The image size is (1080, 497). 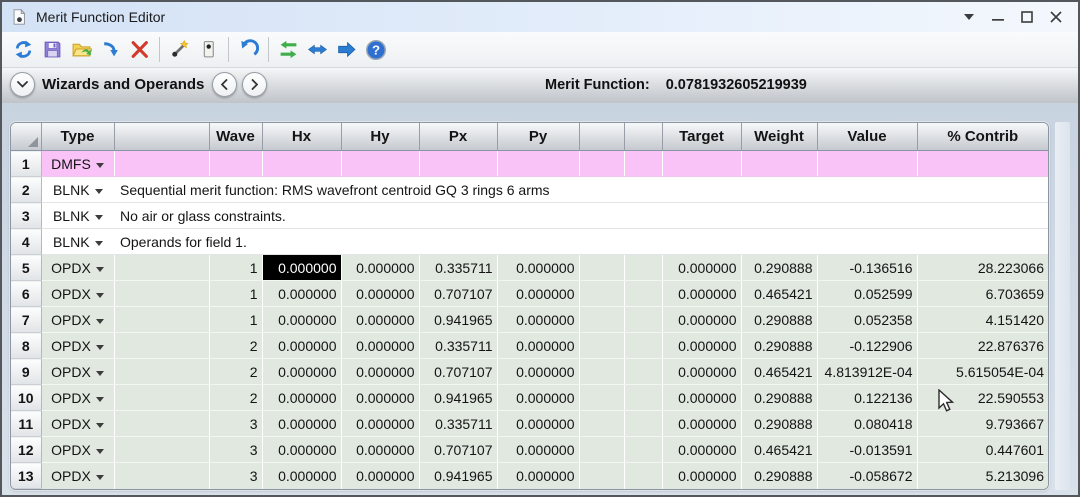 What do you see at coordinates (702, 163) in the screenshot?
I see `cell-target` at bounding box center [702, 163].